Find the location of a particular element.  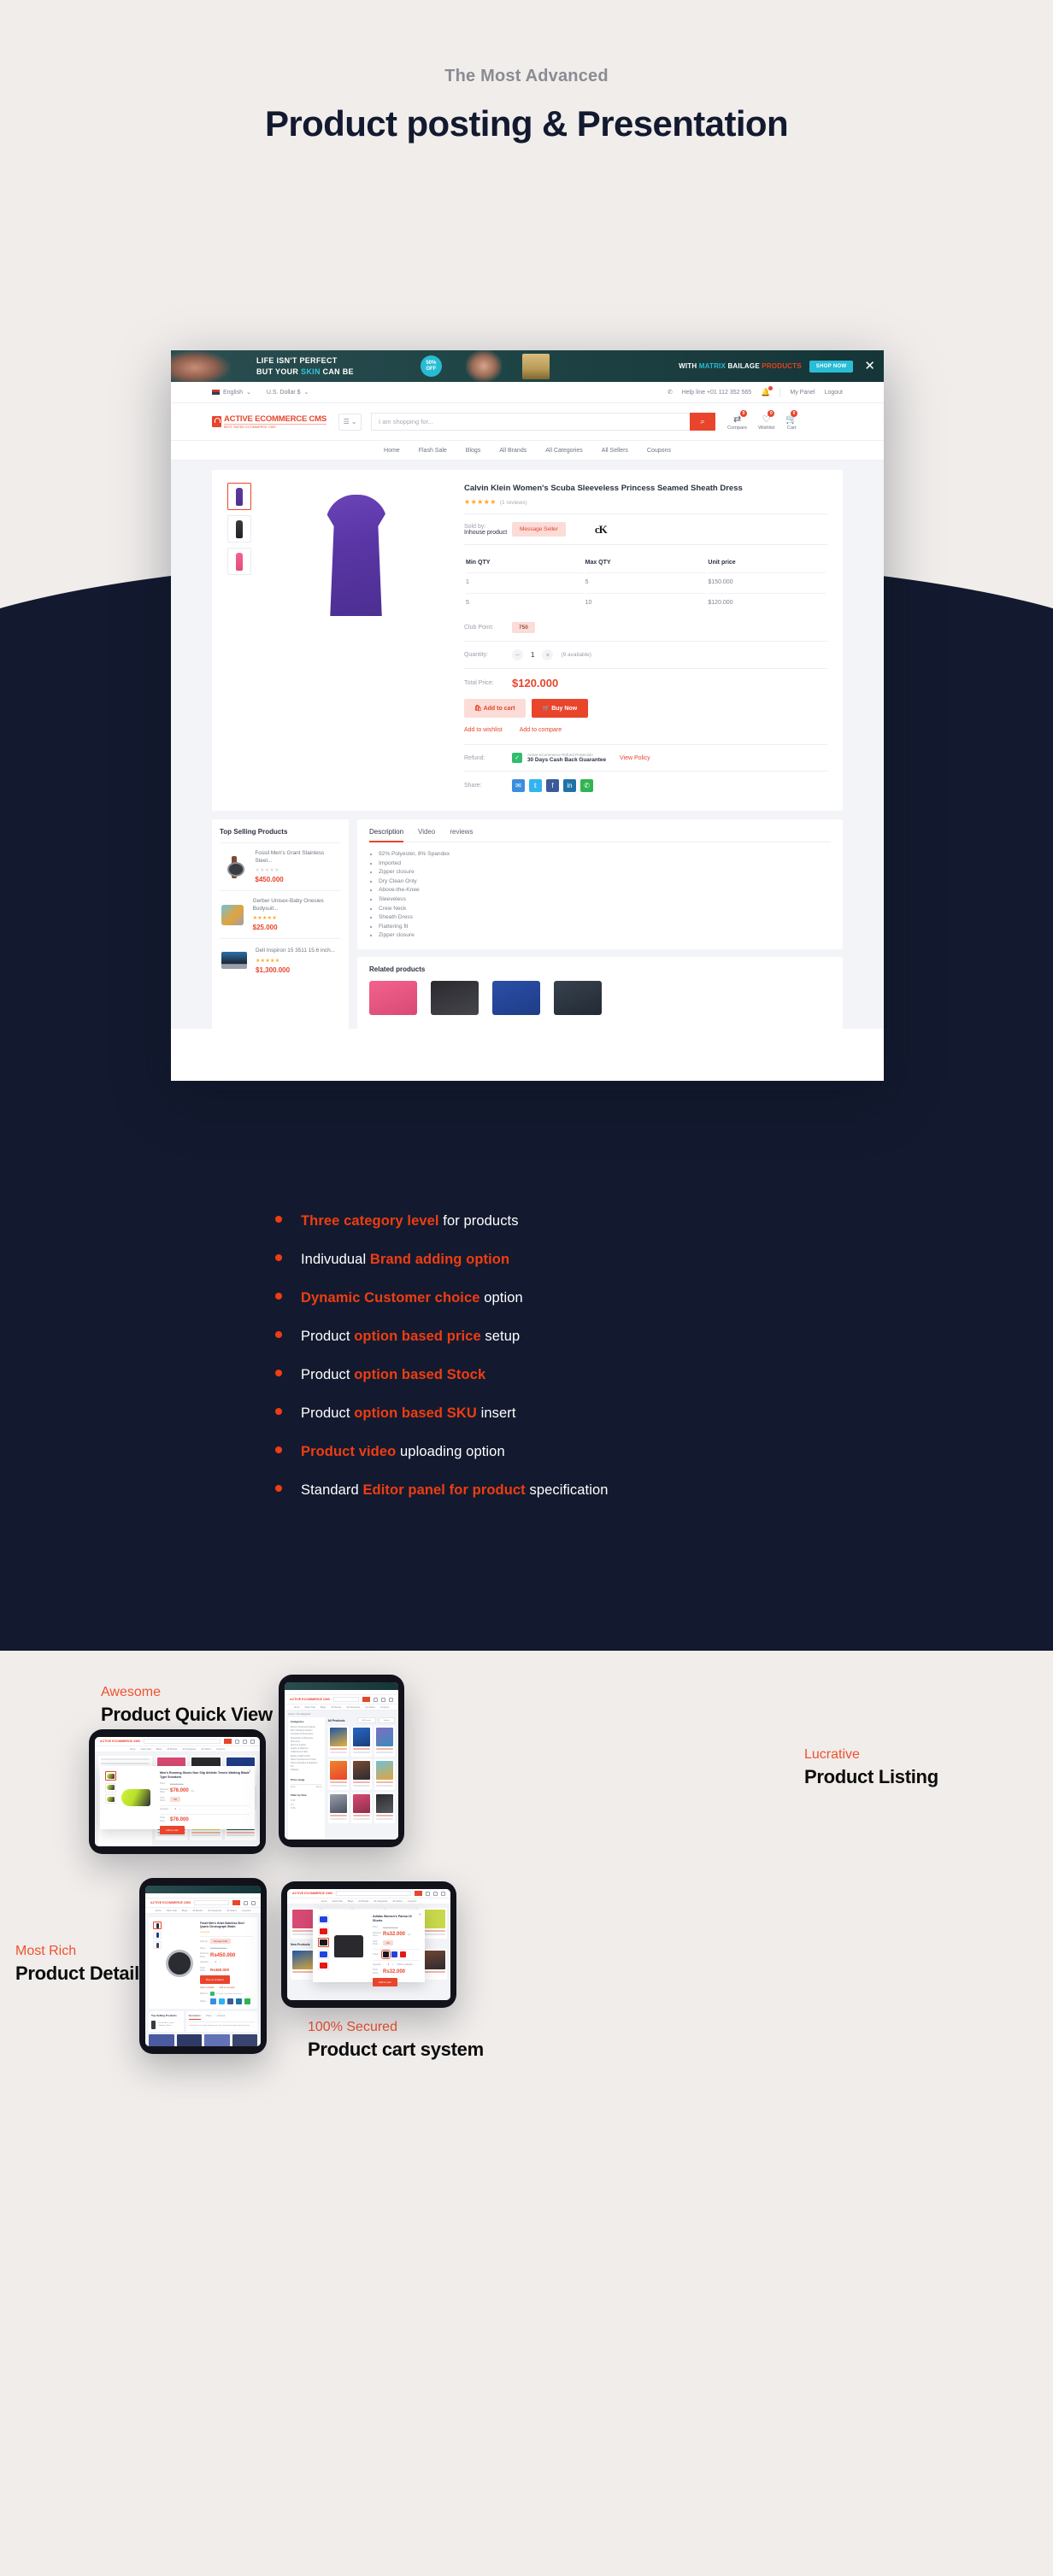

color-swatch-black is located at coordinates (386, 1955).